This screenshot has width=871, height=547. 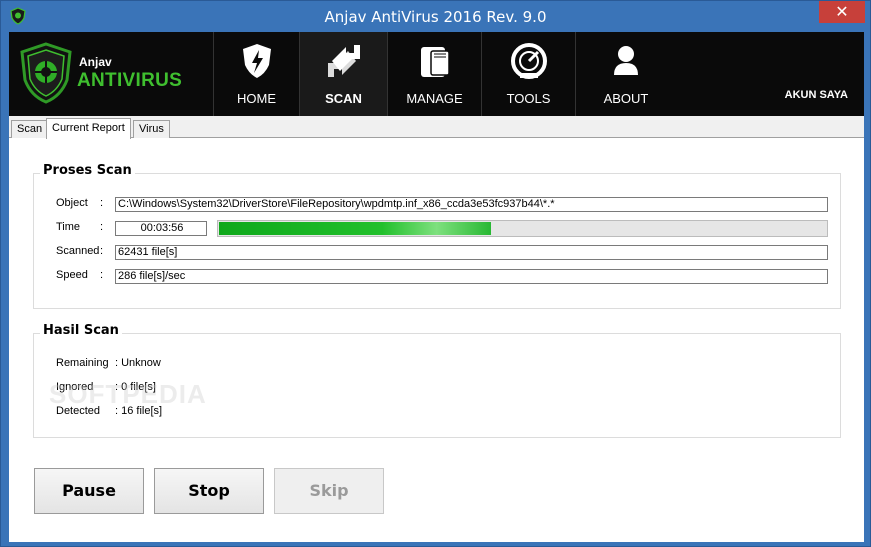 I want to click on time-colon: :, so click(x=102, y=227).